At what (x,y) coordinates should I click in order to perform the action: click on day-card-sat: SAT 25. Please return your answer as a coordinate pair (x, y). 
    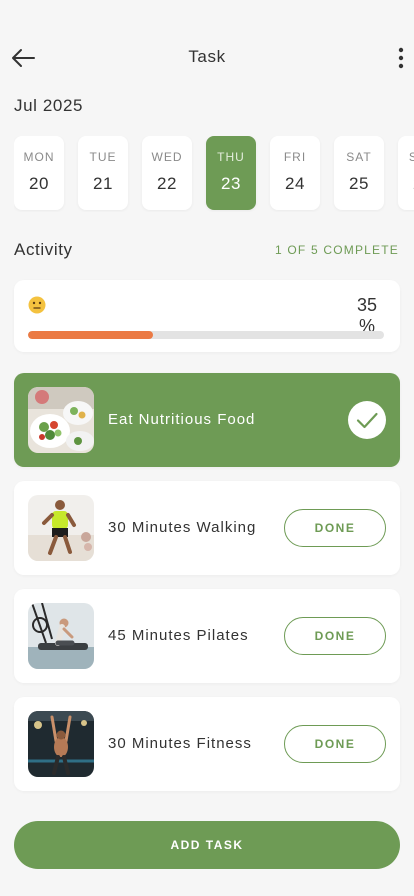
    Looking at the image, I should click on (359, 173).